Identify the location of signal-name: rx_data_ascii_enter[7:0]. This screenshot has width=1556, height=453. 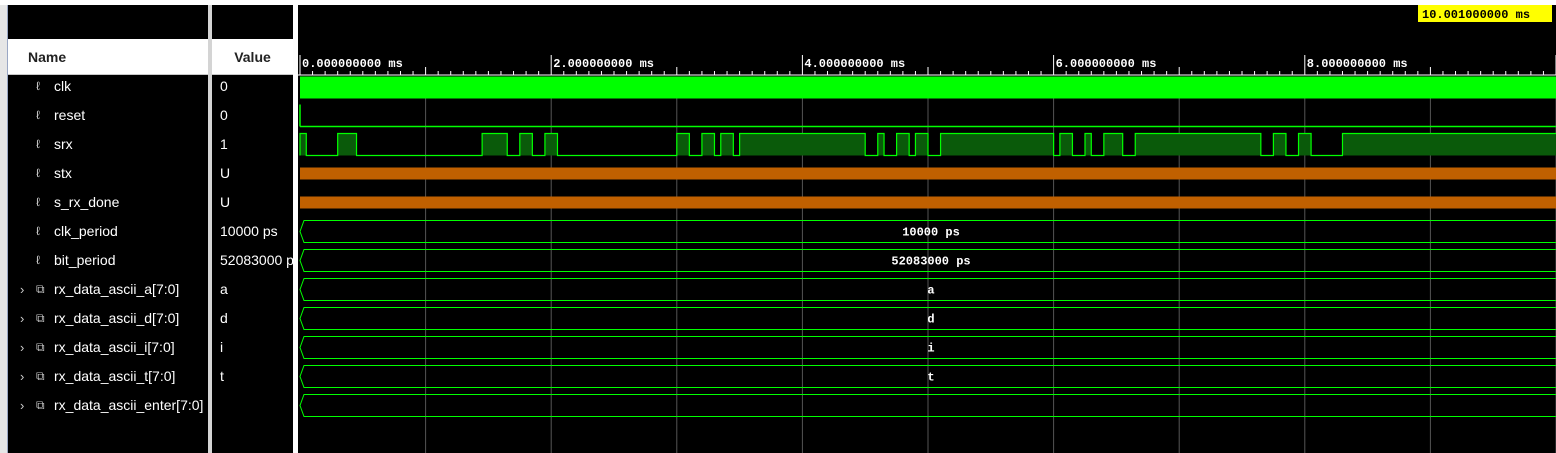
(129, 405).